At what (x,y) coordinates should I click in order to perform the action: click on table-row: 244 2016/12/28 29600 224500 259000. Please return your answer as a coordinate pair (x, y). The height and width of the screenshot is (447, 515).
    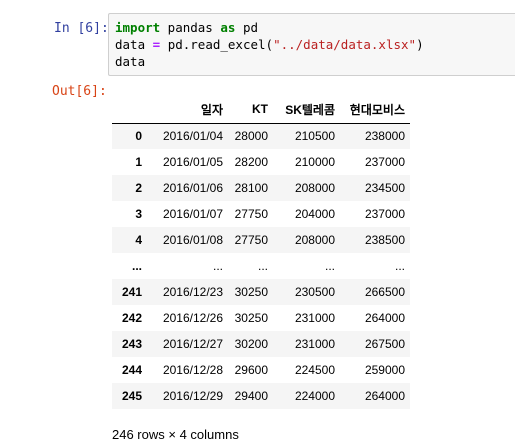
    Looking at the image, I should click on (261, 370).